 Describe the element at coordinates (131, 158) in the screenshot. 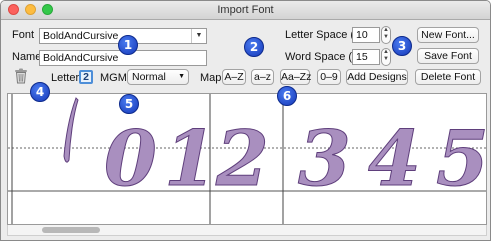

I see `preview-glyph: 0` at that location.